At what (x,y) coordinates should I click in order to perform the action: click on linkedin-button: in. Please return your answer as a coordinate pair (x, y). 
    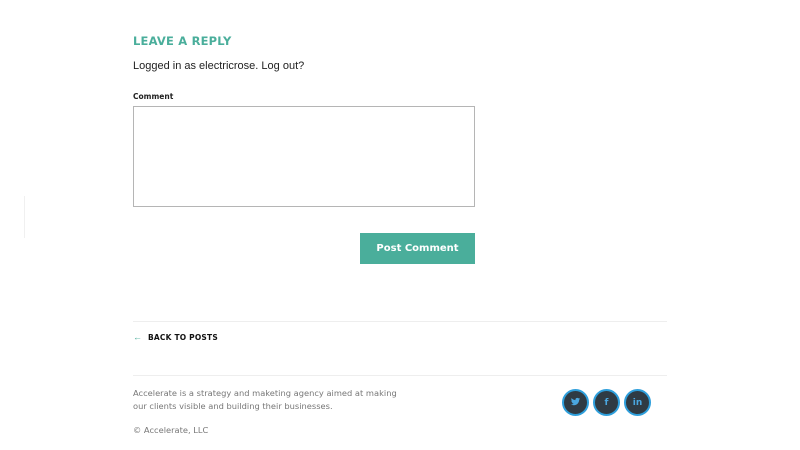
    Looking at the image, I should click on (637, 402).